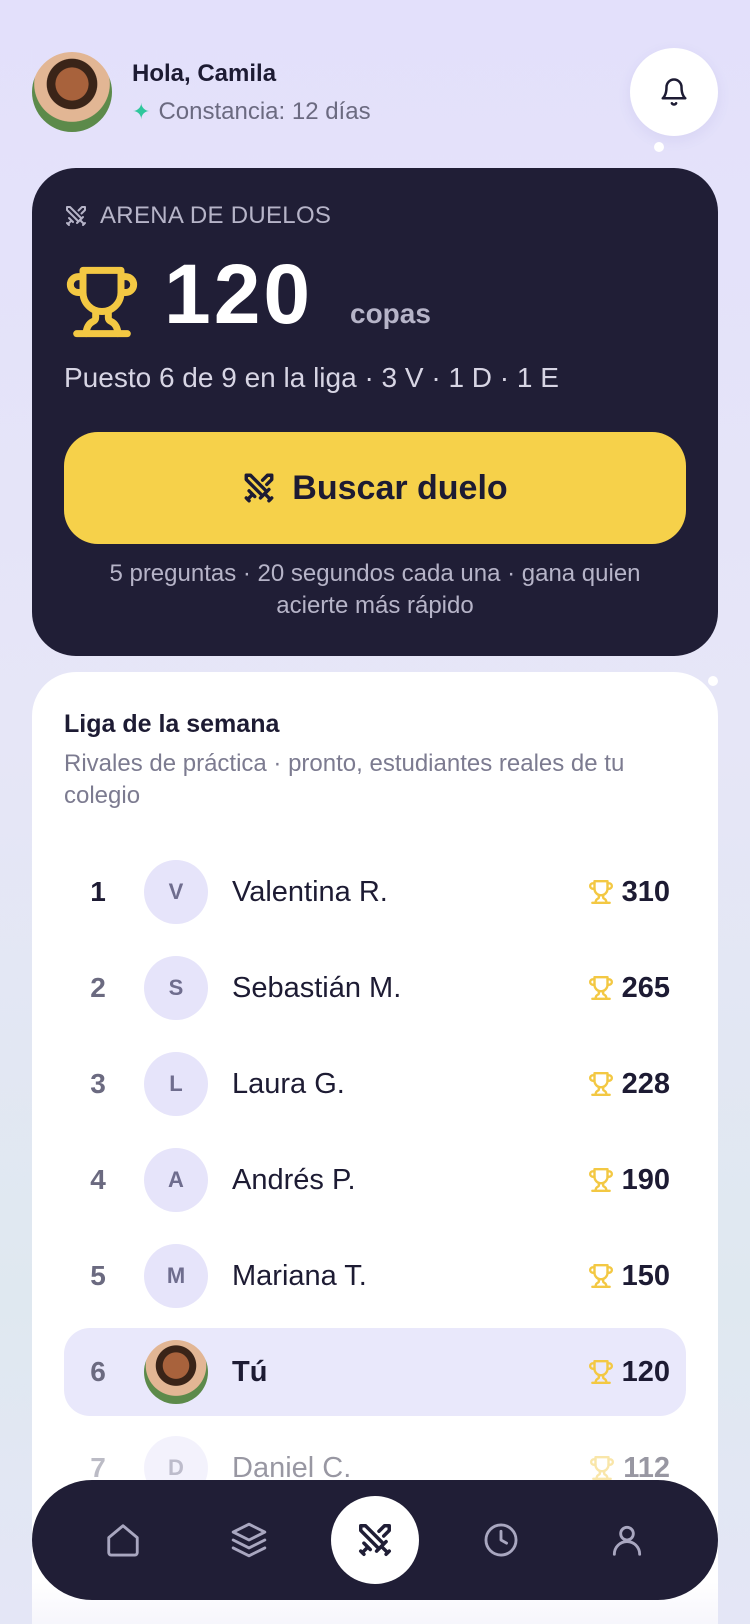  What do you see at coordinates (98, 891) in the screenshot?
I see `row-position: 1` at bounding box center [98, 891].